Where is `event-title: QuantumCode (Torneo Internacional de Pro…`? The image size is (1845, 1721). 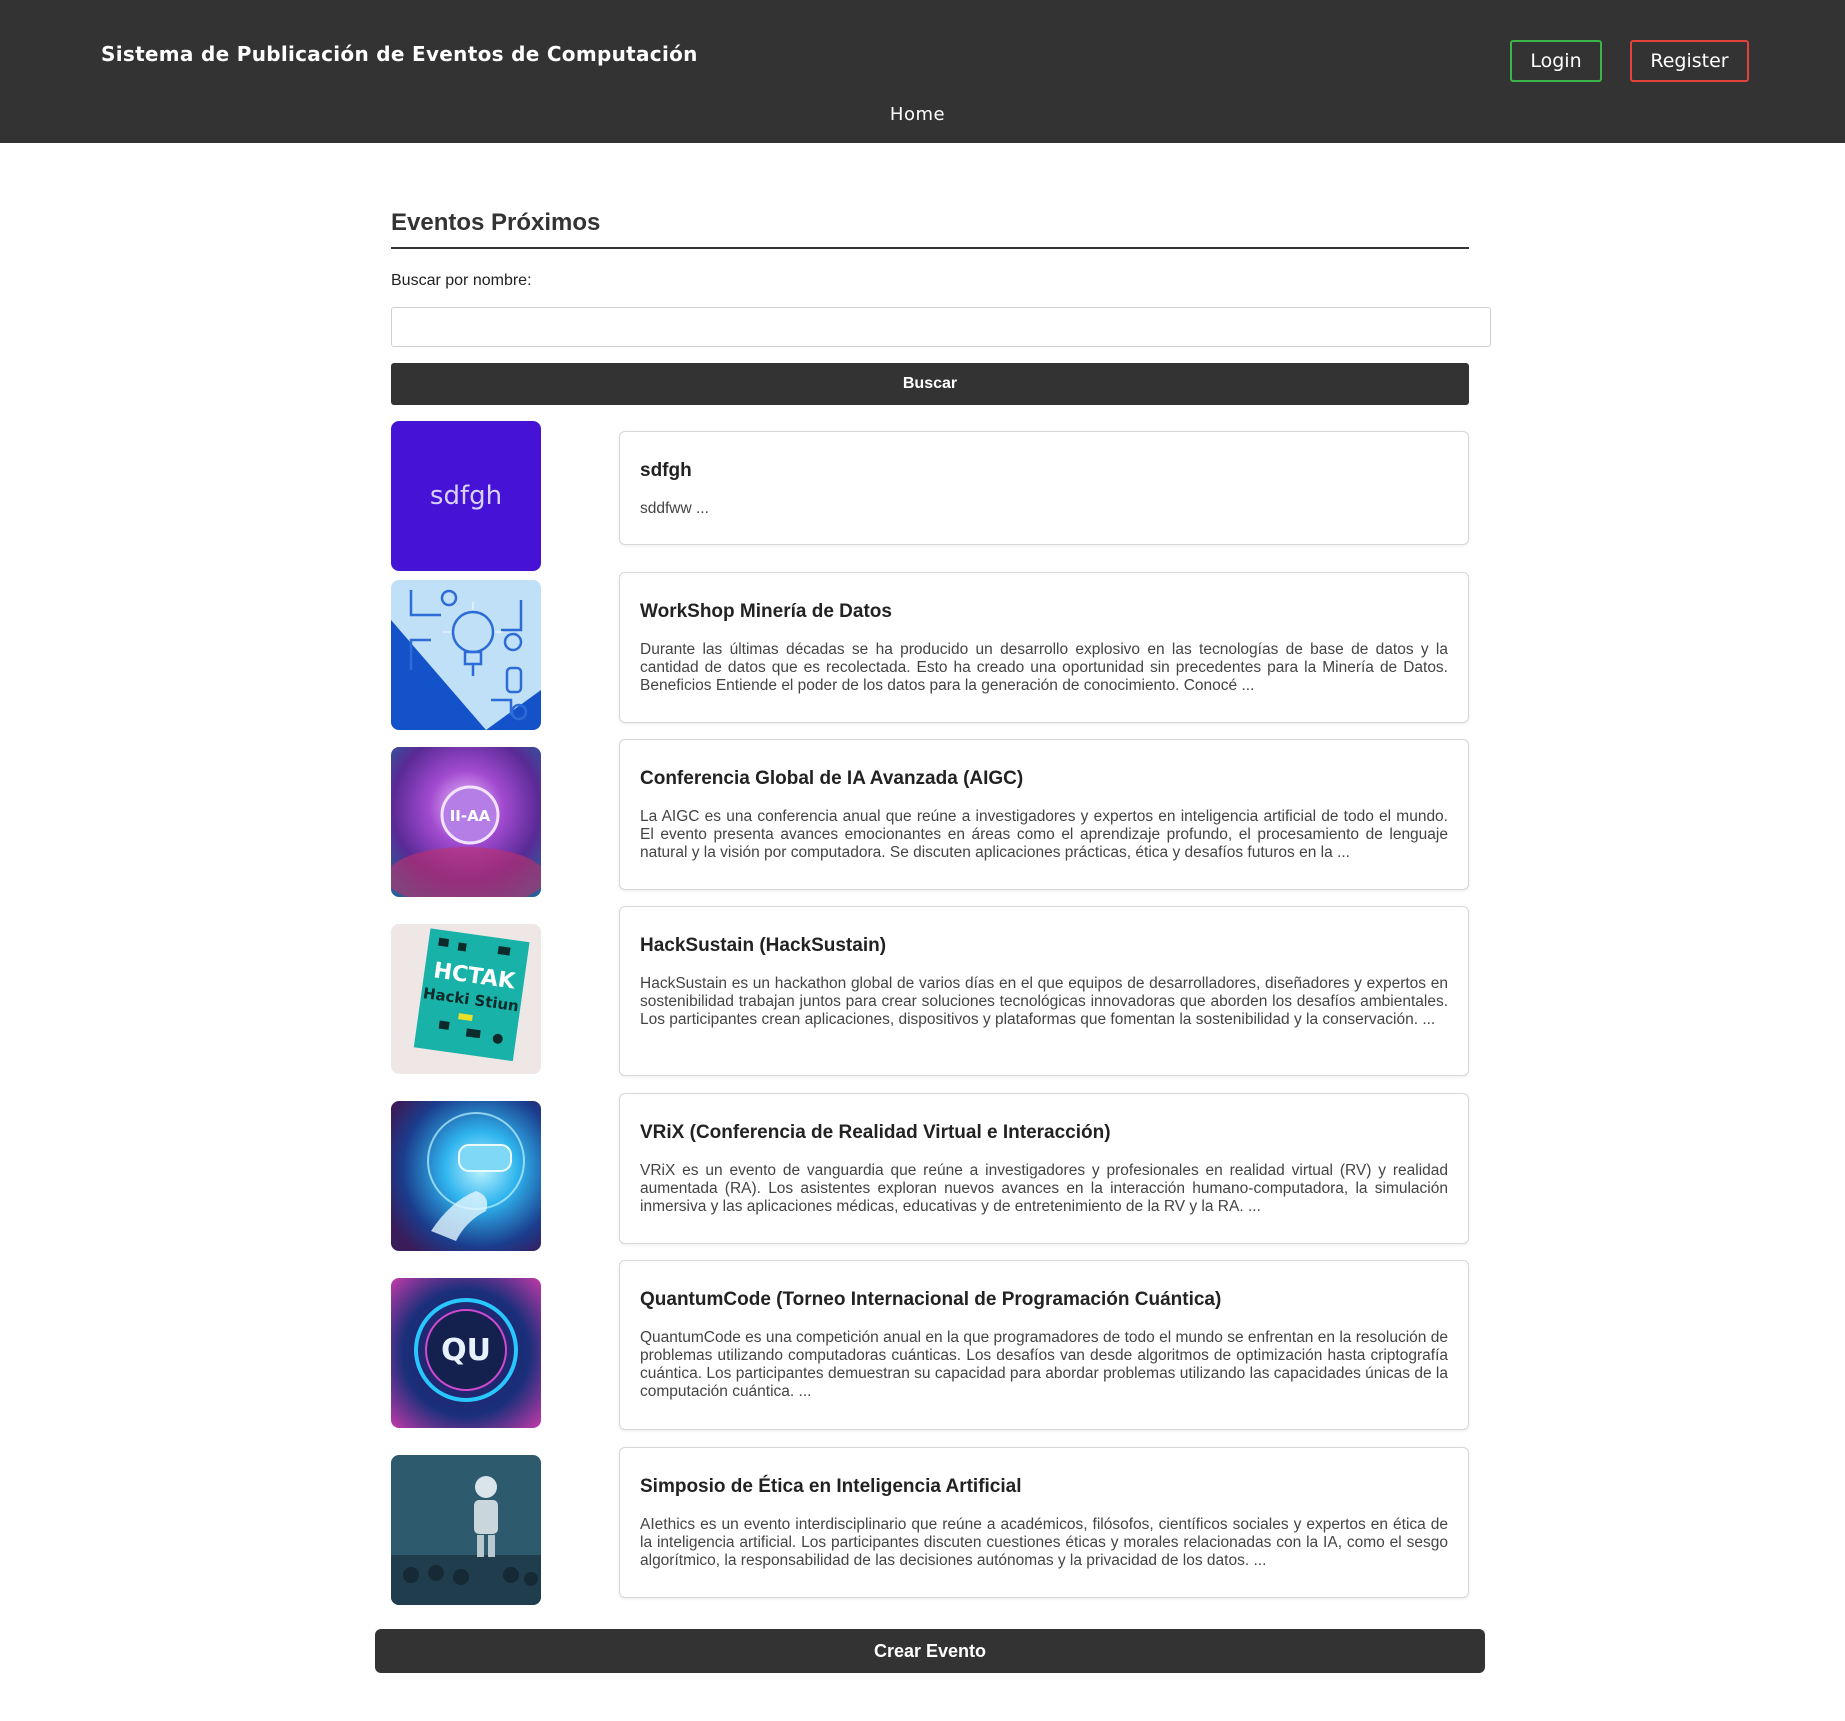
event-title: QuantumCode (Torneo Internacional de Pro… is located at coordinates (1044, 1300).